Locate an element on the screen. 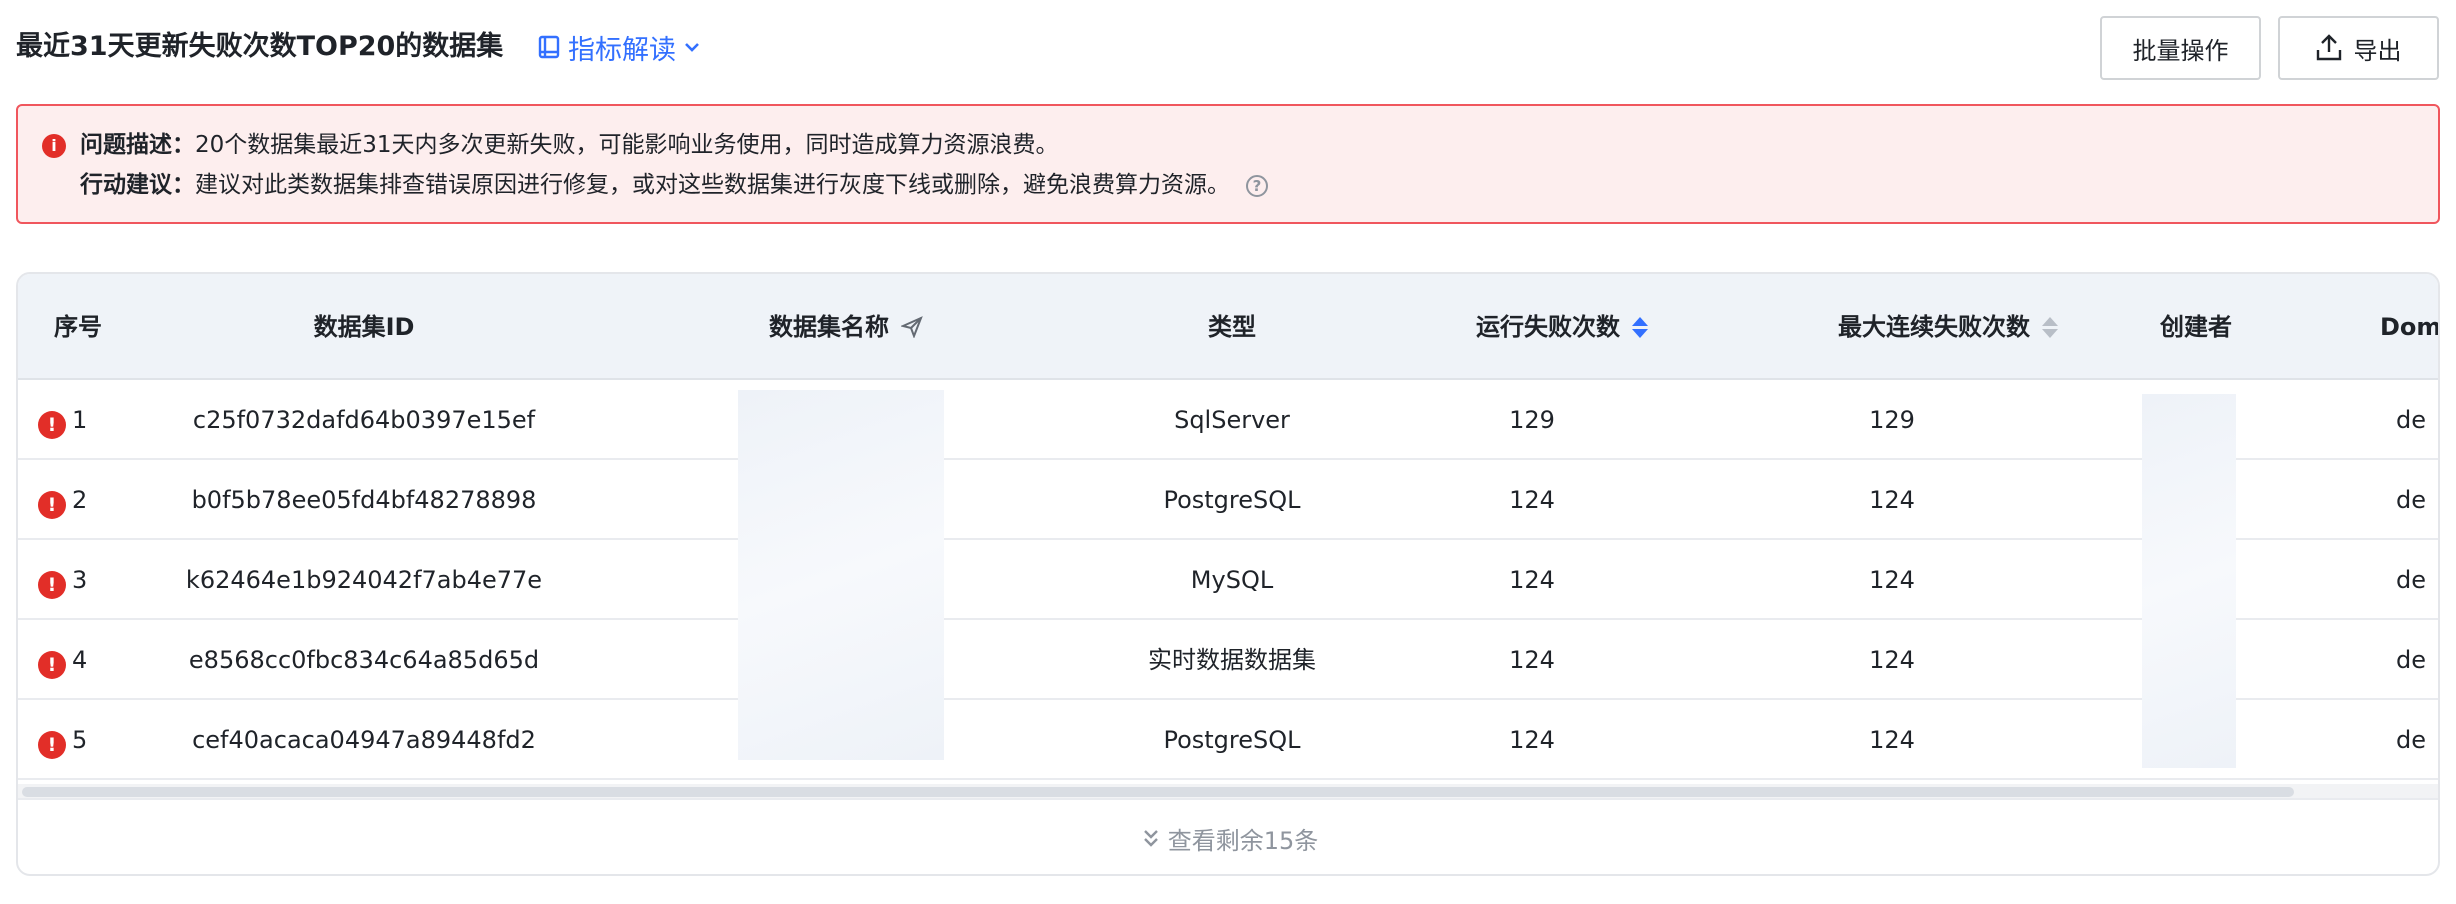  double-chevron-down-icon is located at coordinates (1150, 838).